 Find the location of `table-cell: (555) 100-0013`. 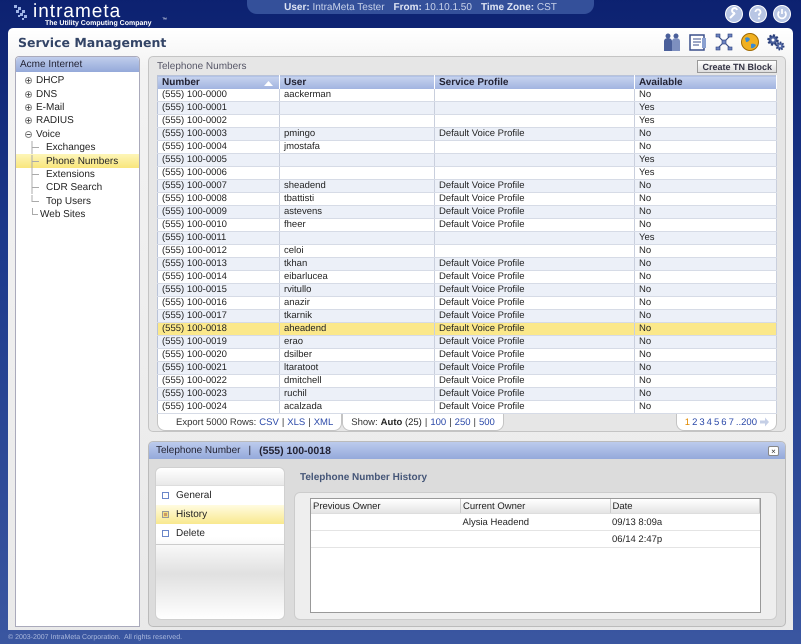

table-cell: (555) 100-0013 is located at coordinates (194, 264).